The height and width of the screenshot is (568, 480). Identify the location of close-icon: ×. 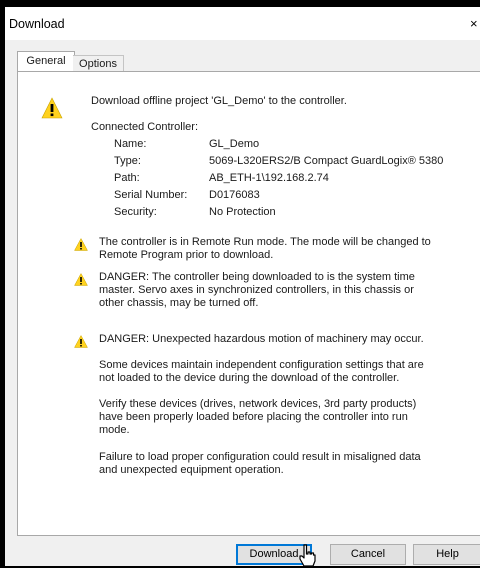
(475, 23).